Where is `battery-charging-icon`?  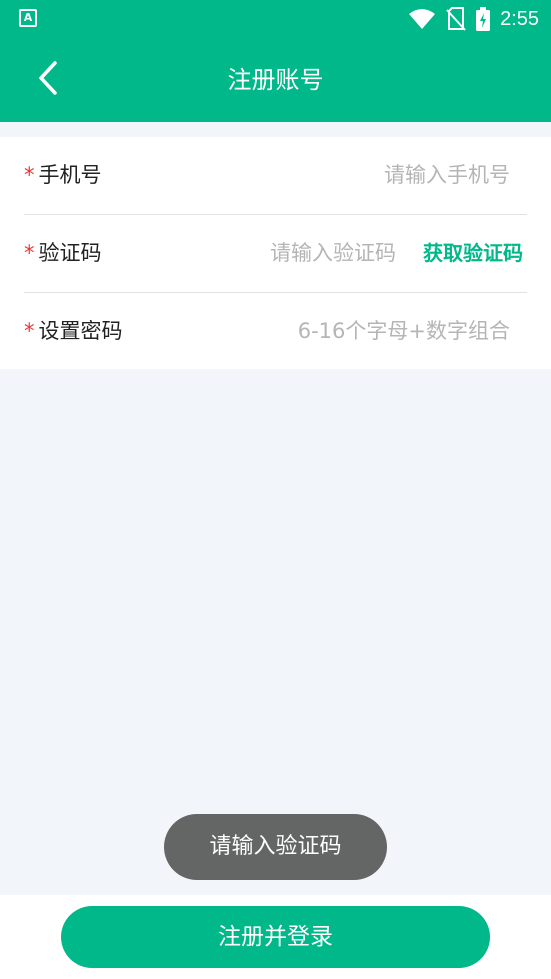
battery-charging-icon is located at coordinates (483, 19).